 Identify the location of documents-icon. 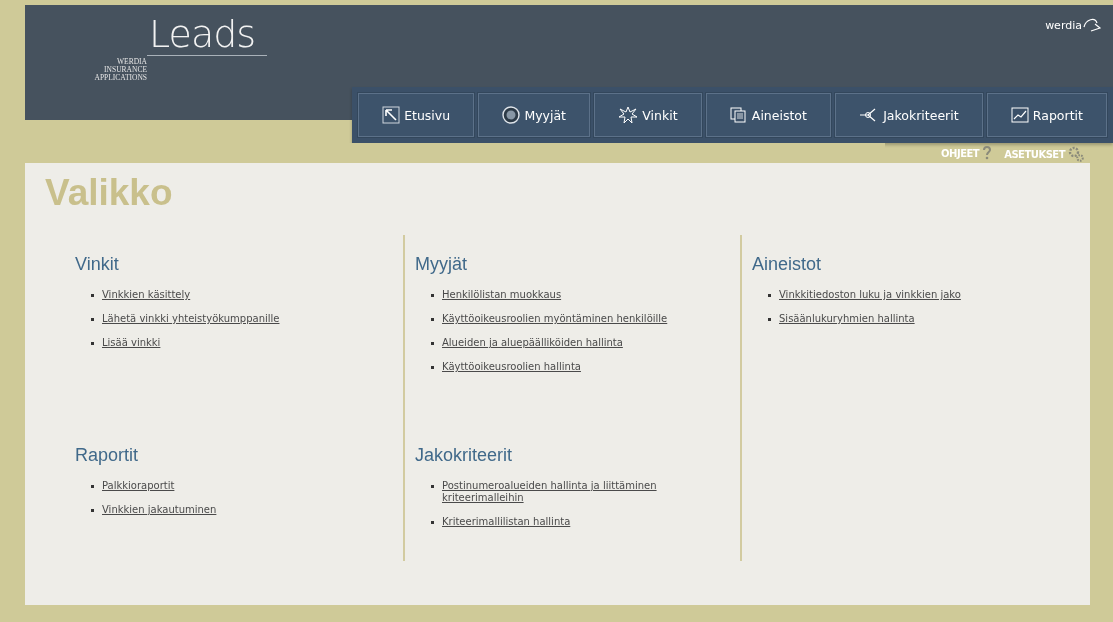
(738, 115).